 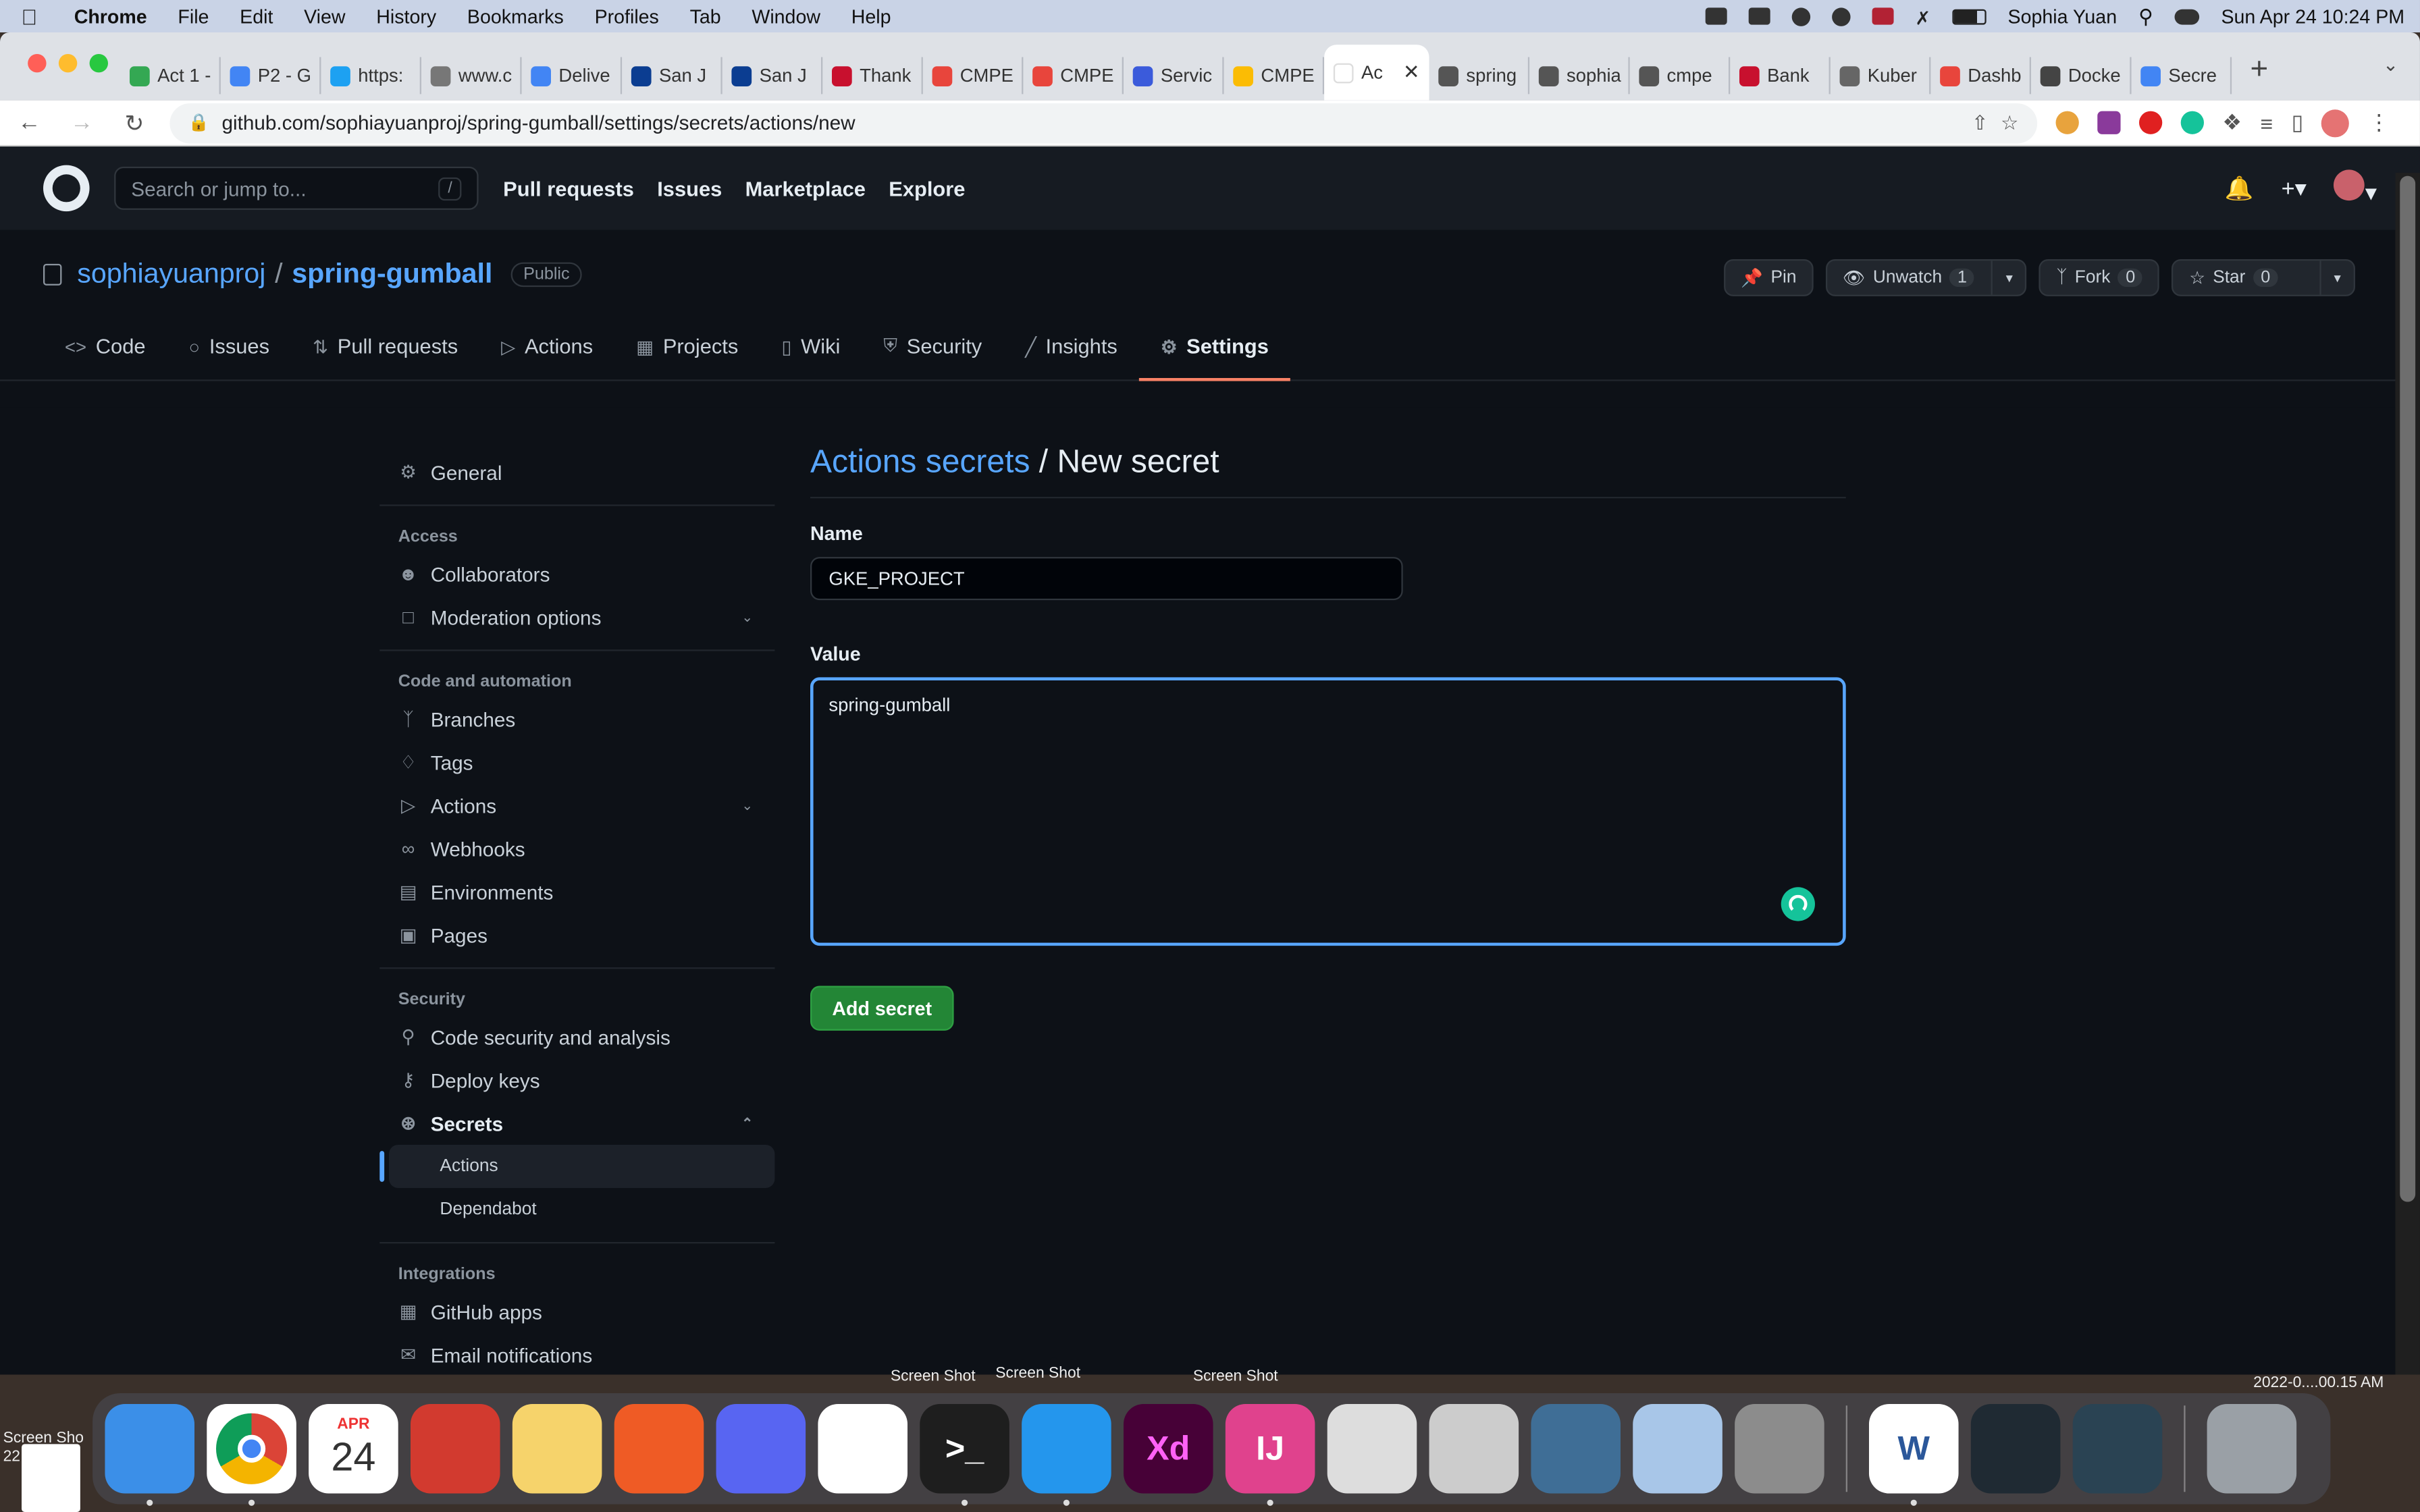 I want to click on browser-tab: San J, so click(x=672, y=75).